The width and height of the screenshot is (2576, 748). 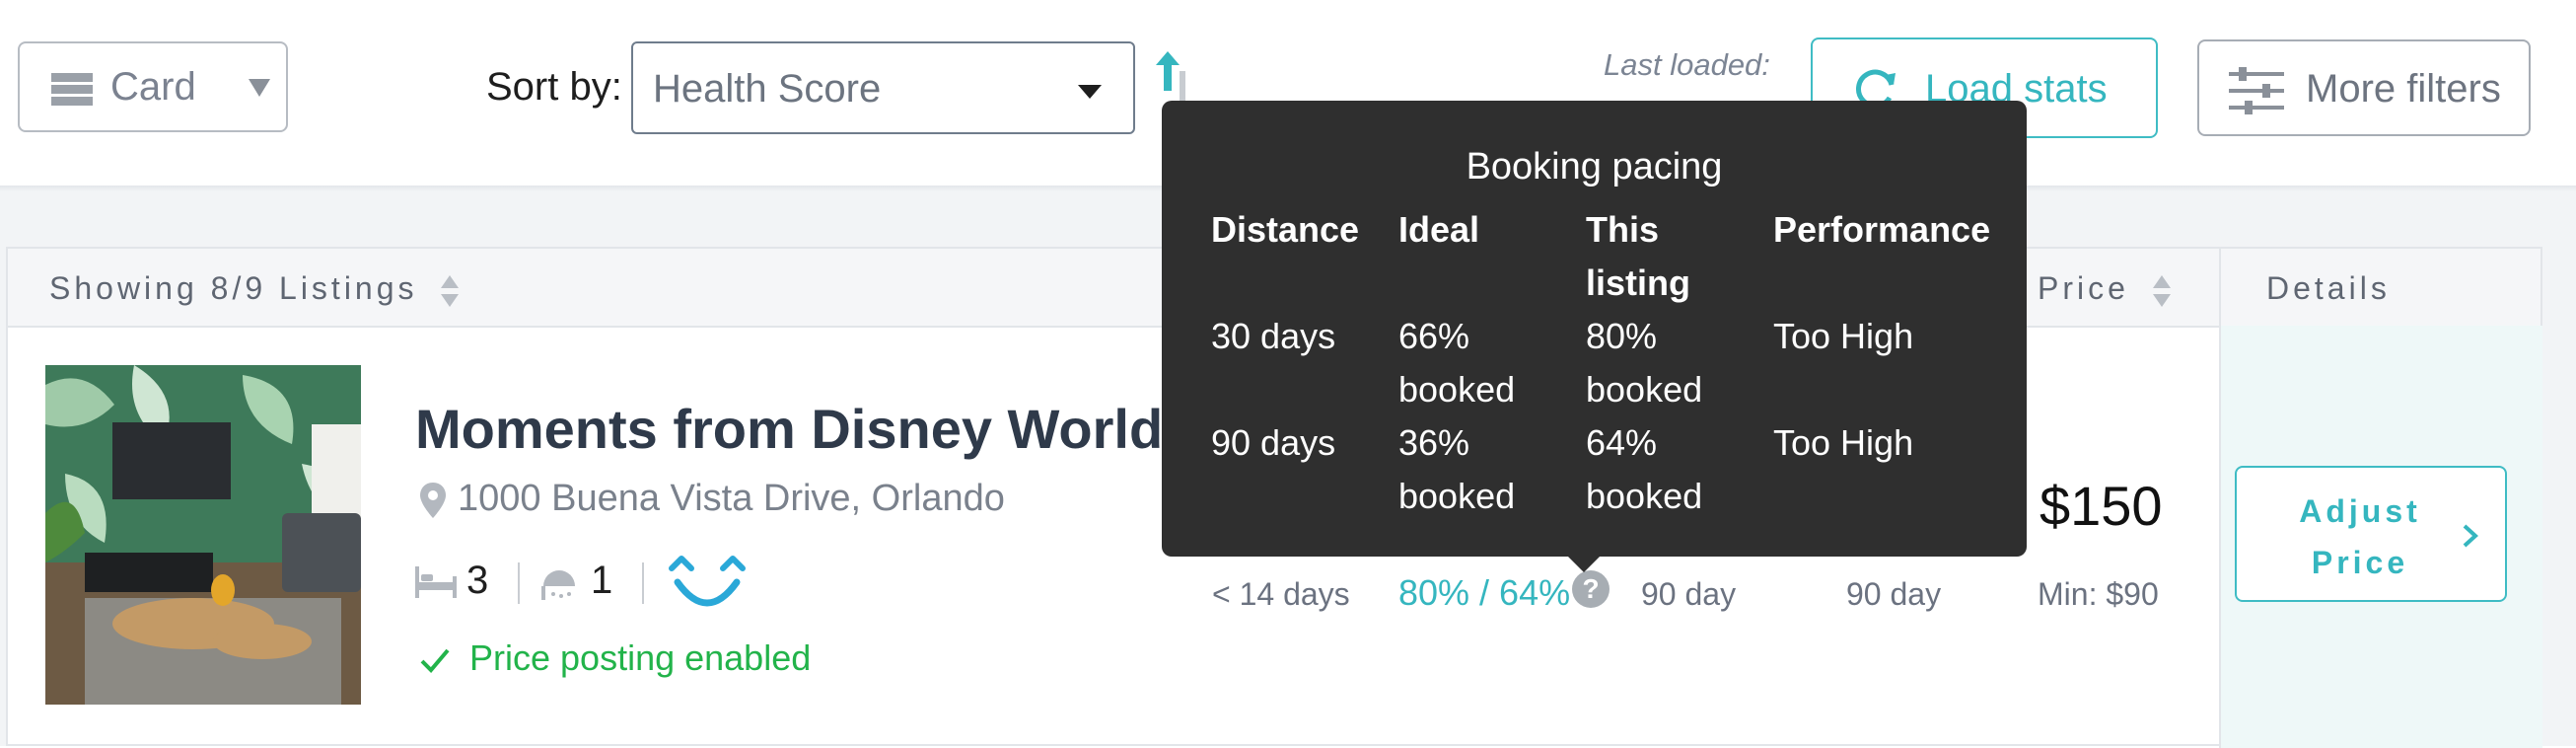 I want to click on more-filters-button: More filters, so click(x=2364, y=87).